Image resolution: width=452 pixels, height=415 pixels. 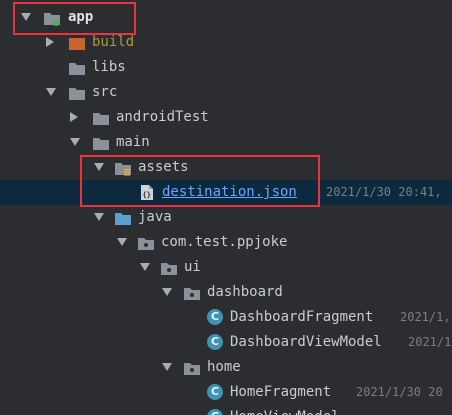 I want to click on tree-node-label: dashboard, so click(x=245, y=292).